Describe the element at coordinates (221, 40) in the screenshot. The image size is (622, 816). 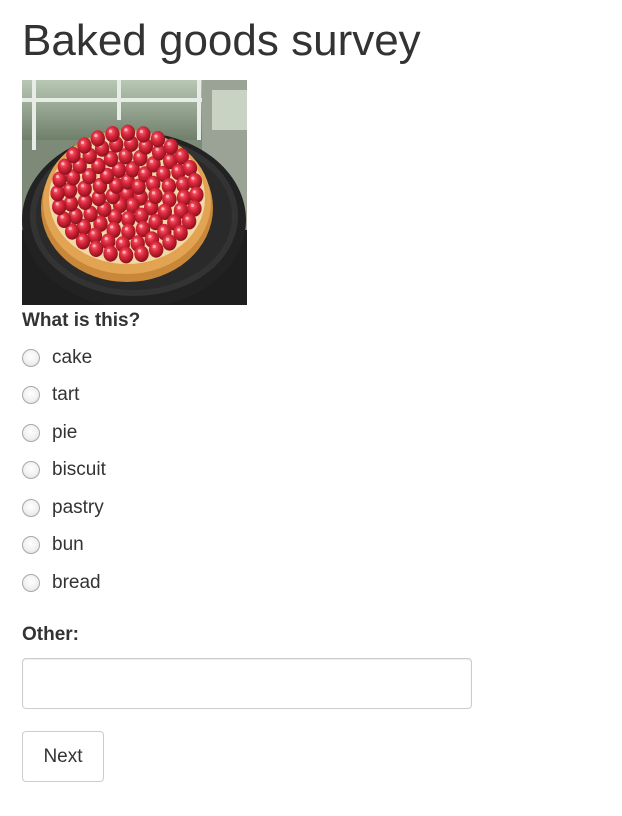
I see `page-title: Baked goods survey` at that location.